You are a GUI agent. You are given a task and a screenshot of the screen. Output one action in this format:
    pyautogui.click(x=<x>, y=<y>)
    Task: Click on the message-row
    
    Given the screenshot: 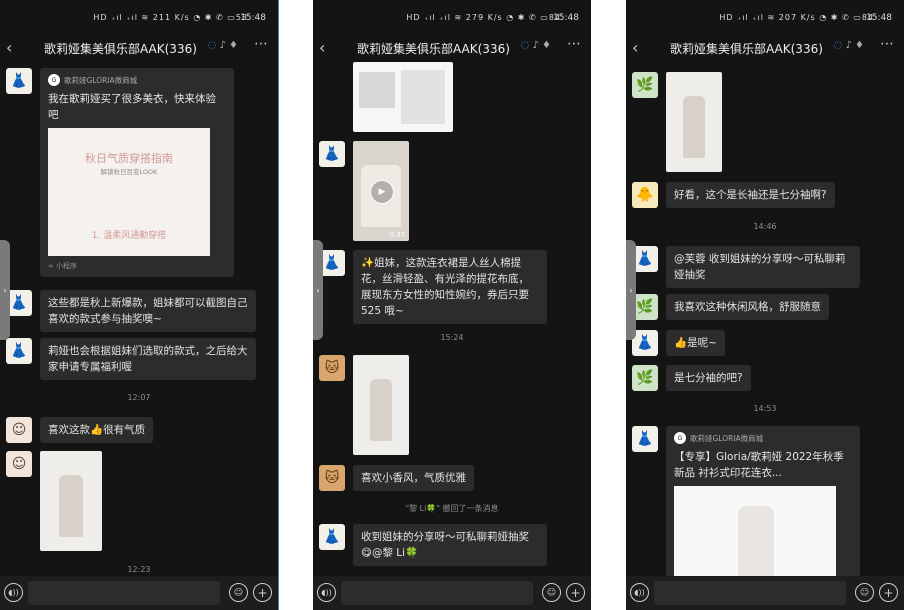 What is the action you would take?
    pyautogui.click(x=399, y=97)
    